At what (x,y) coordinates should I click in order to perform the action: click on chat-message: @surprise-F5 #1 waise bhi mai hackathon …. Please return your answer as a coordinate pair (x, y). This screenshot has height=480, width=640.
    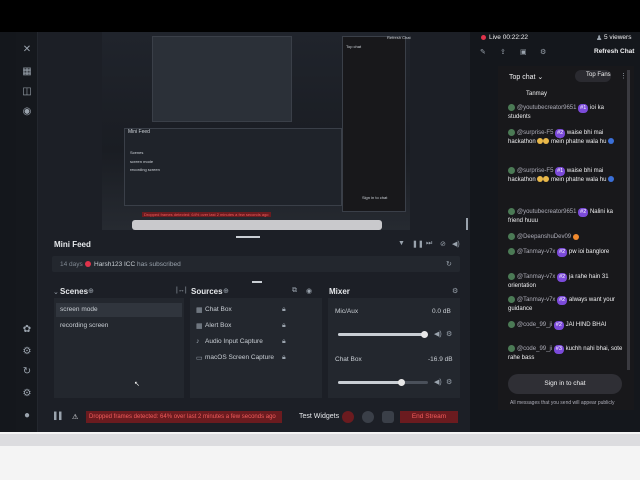
    Looking at the image, I should click on (567, 175).